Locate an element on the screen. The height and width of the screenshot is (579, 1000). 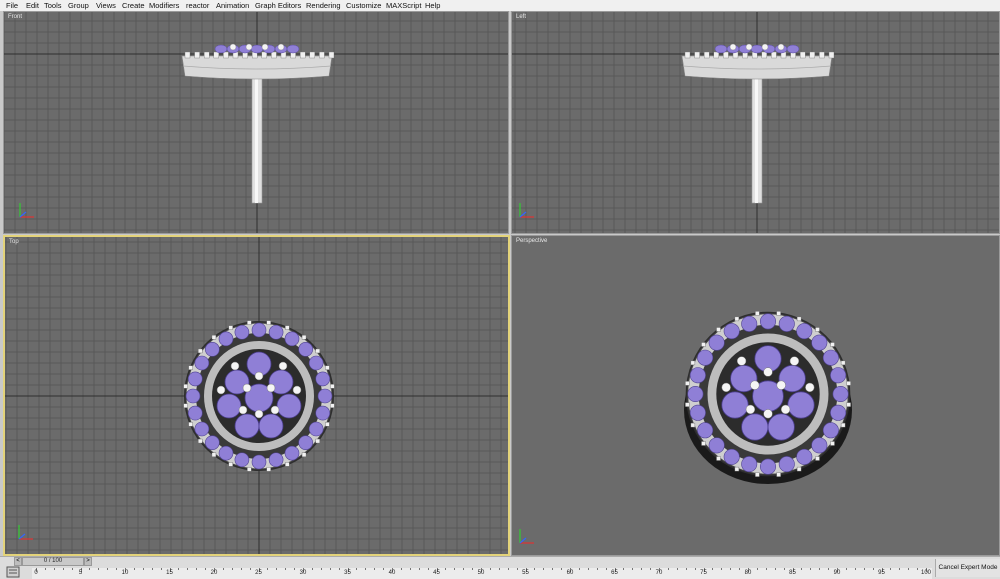
menu-item-file: File is located at coordinates (12, 5).